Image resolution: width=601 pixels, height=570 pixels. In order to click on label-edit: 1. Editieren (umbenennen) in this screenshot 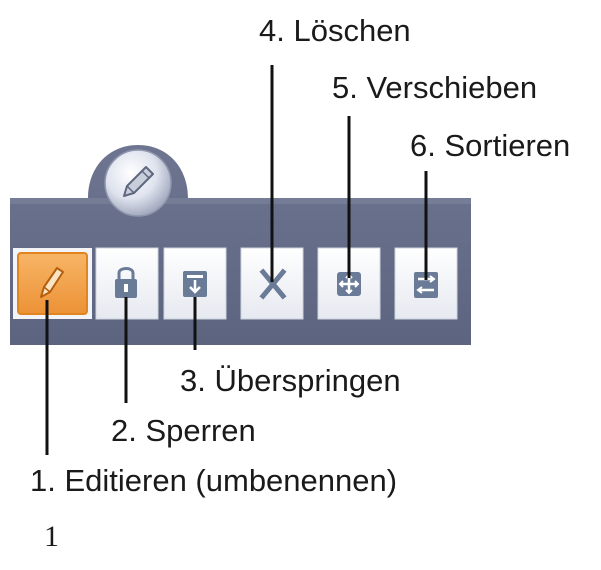, I will do `click(214, 480)`.